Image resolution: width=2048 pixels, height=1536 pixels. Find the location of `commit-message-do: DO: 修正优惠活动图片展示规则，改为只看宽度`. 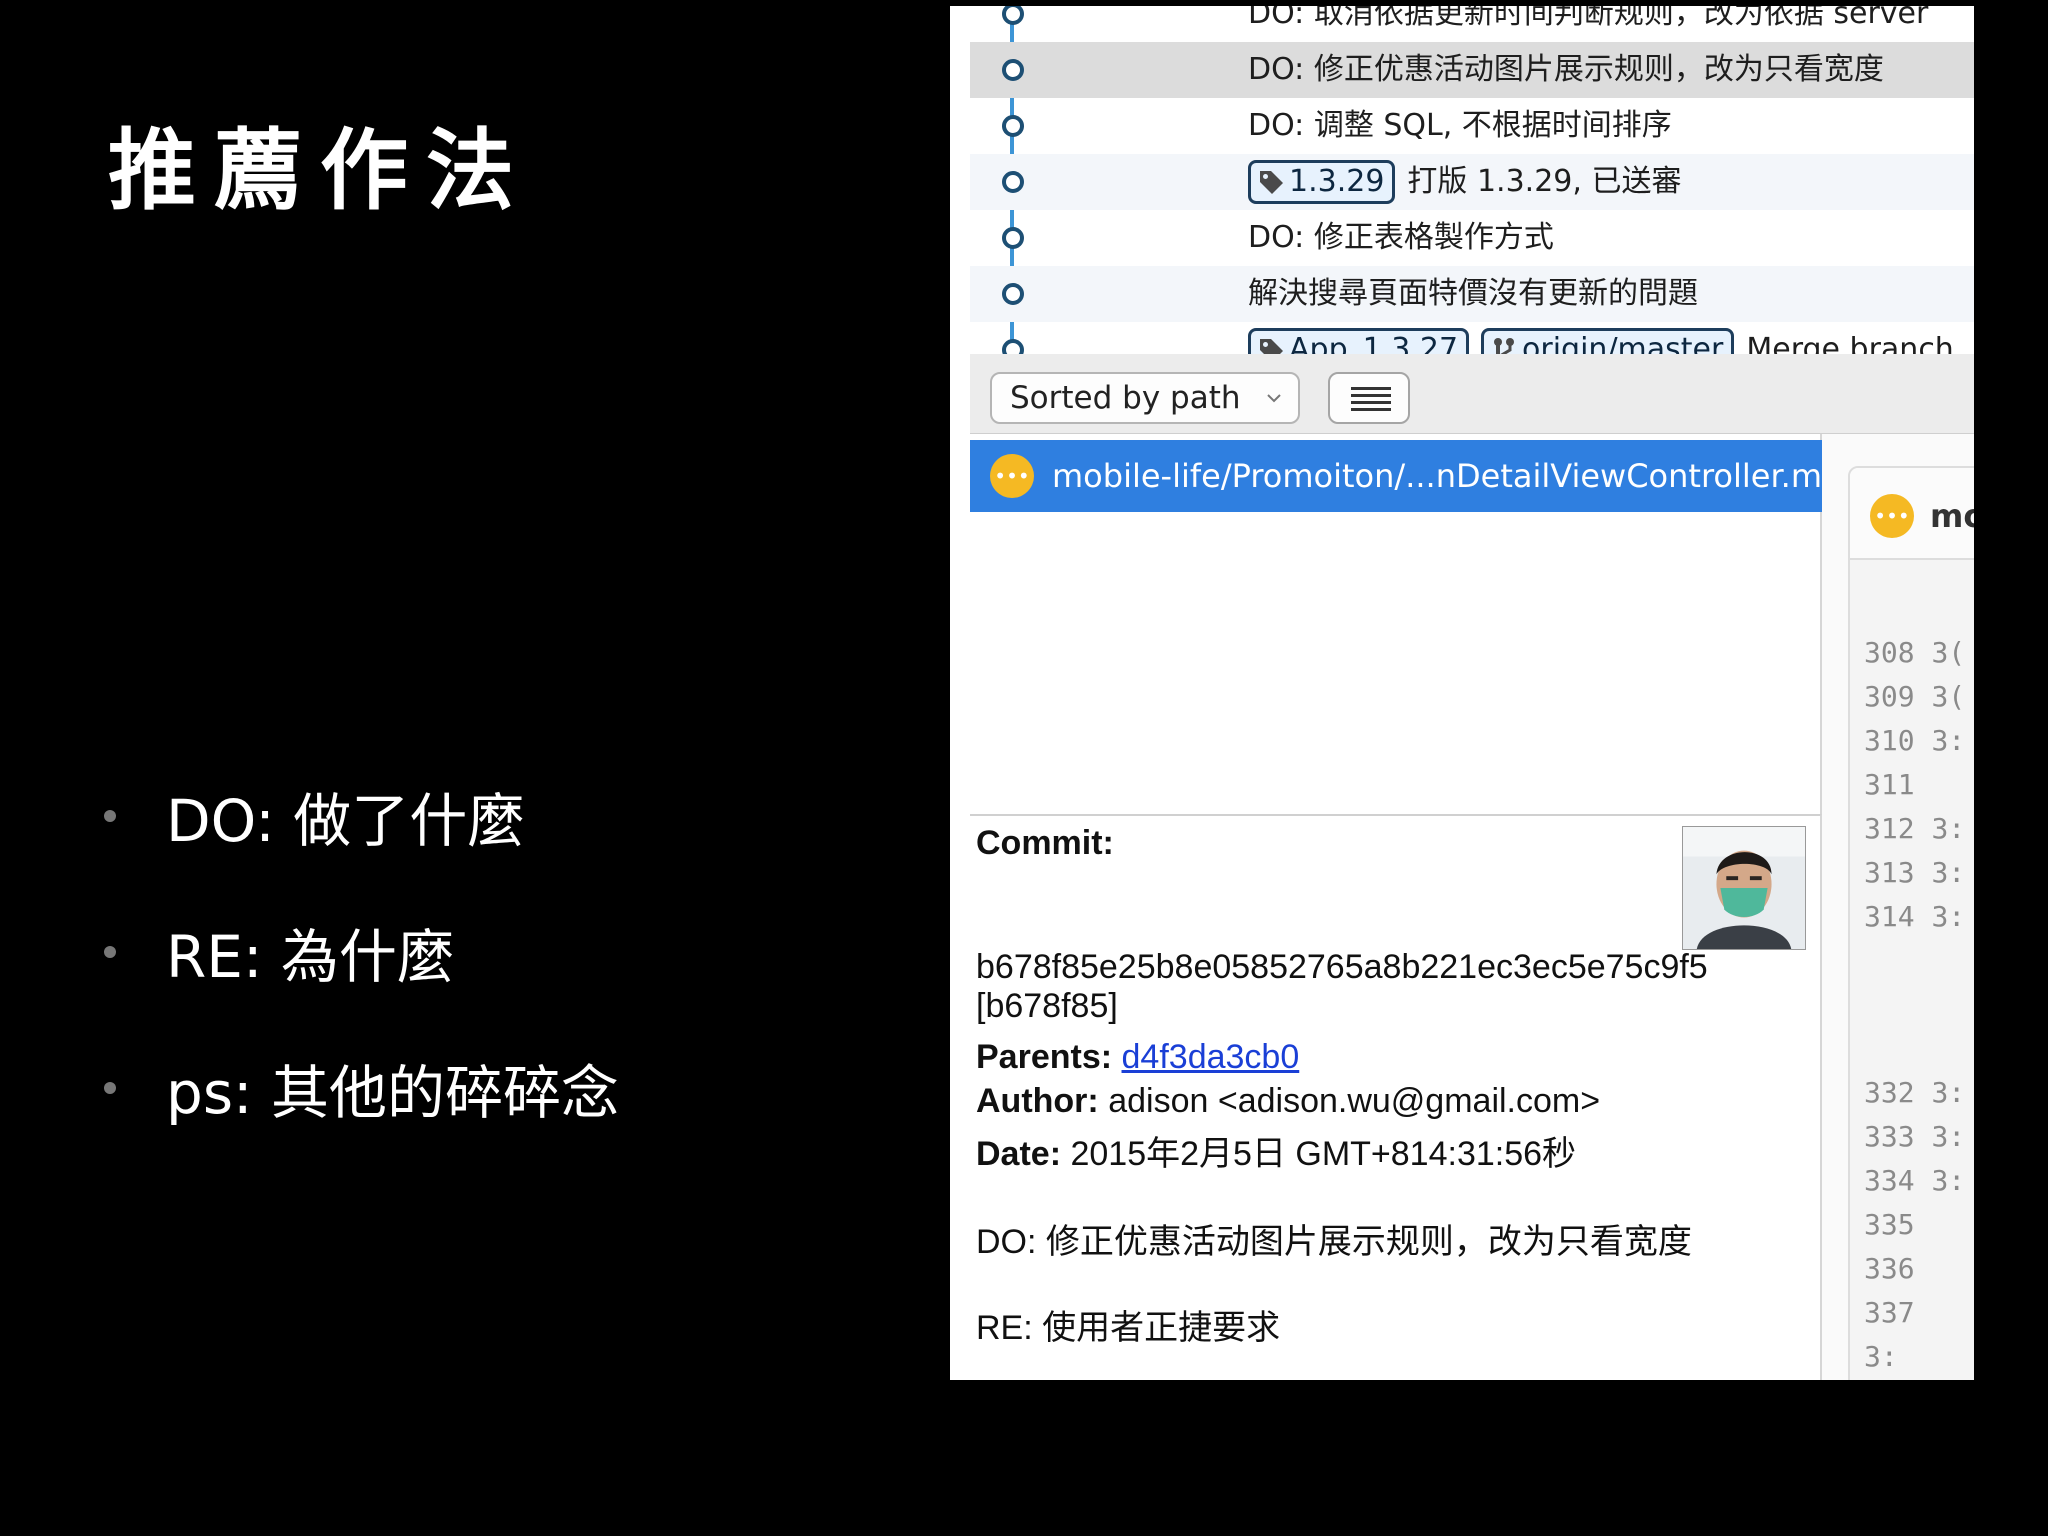

commit-message-do: DO: 修正优惠活动图片展示规则，改为只看宽度 is located at coordinates (1334, 1242).